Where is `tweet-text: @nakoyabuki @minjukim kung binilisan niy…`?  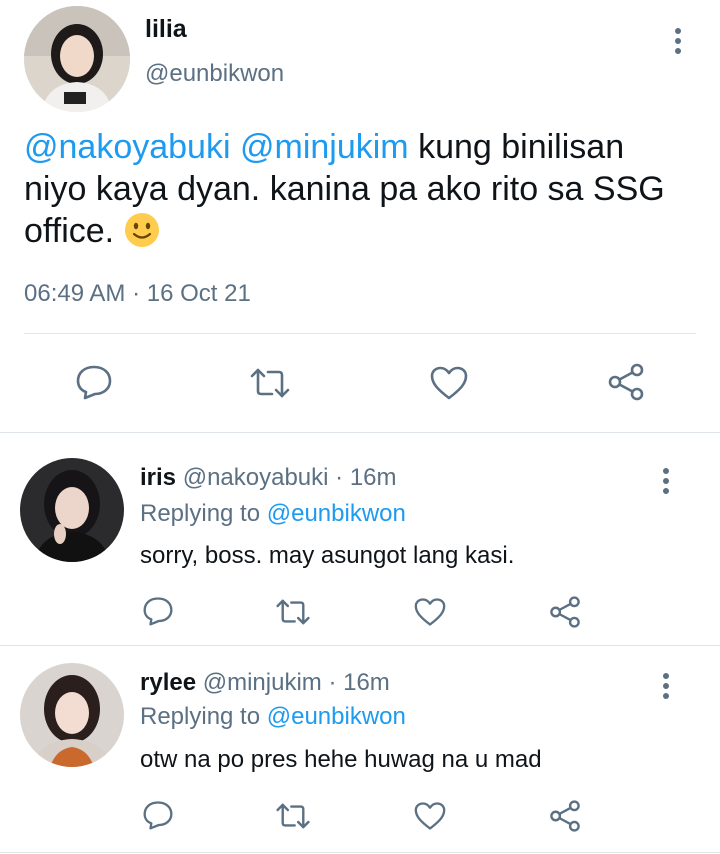 tweet-text: @nakoyabuki @minjukim kung binilisan niy… is located at coordinates (364, 189).